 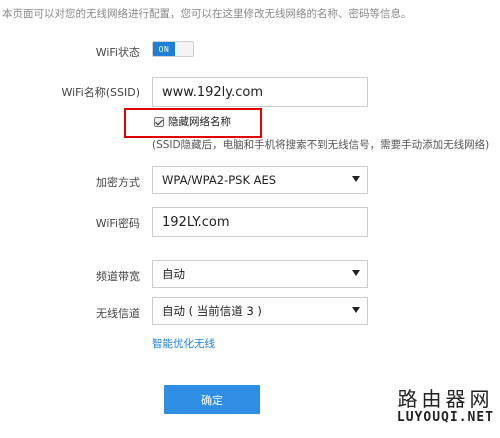 What do you see at coordinates (159, 122) in the screenshot?
I see `hide-network-checkbox` at bounding box center [159, 122].